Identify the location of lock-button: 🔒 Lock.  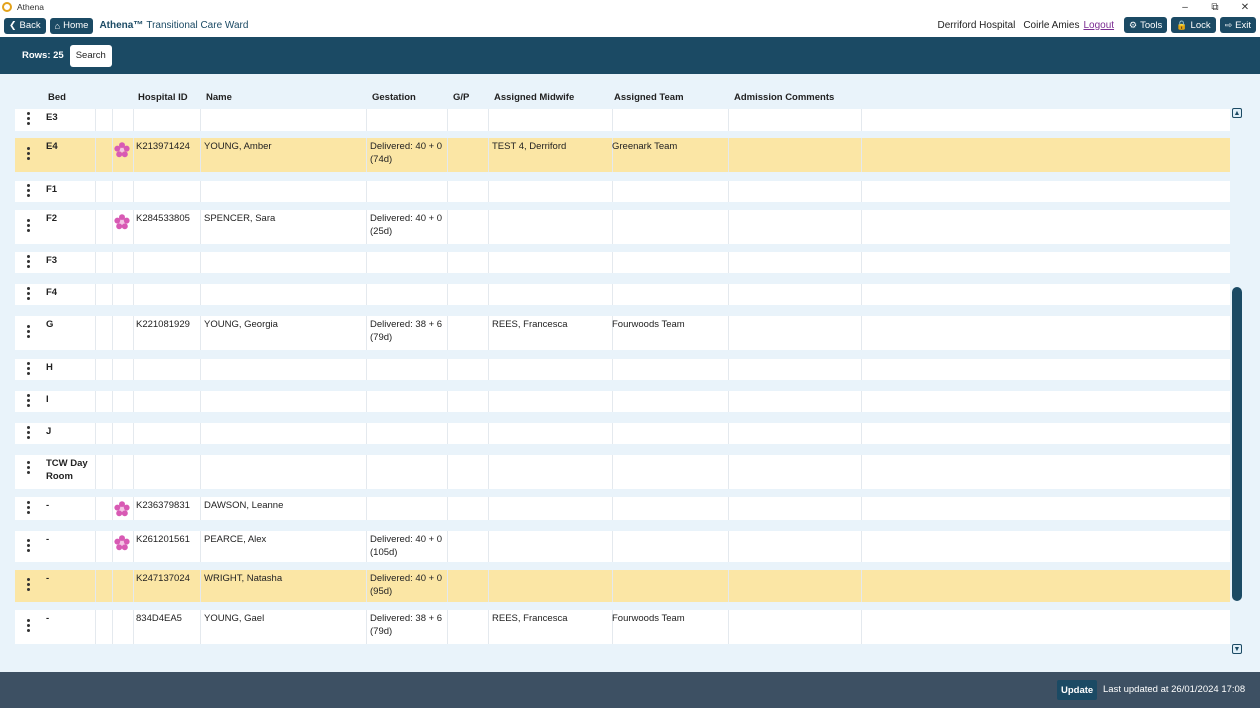
(1193, 25).